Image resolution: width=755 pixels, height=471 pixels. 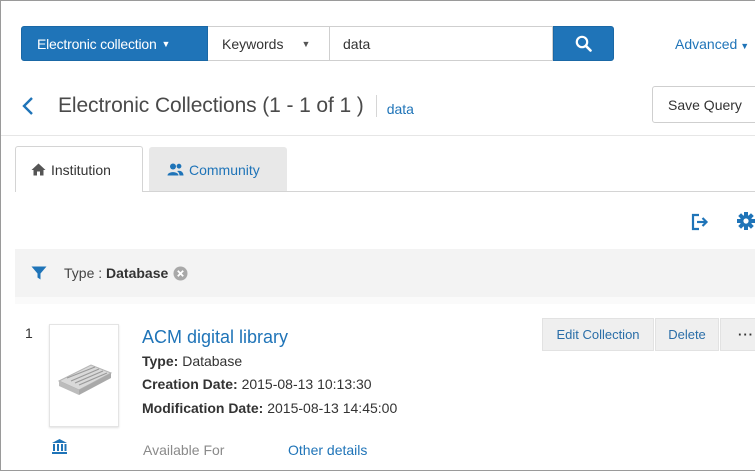 What do you see at coordinates (253, 43) in the screenshot?
I see `search-field-label: Keywords` at bounding box center [253, 43].